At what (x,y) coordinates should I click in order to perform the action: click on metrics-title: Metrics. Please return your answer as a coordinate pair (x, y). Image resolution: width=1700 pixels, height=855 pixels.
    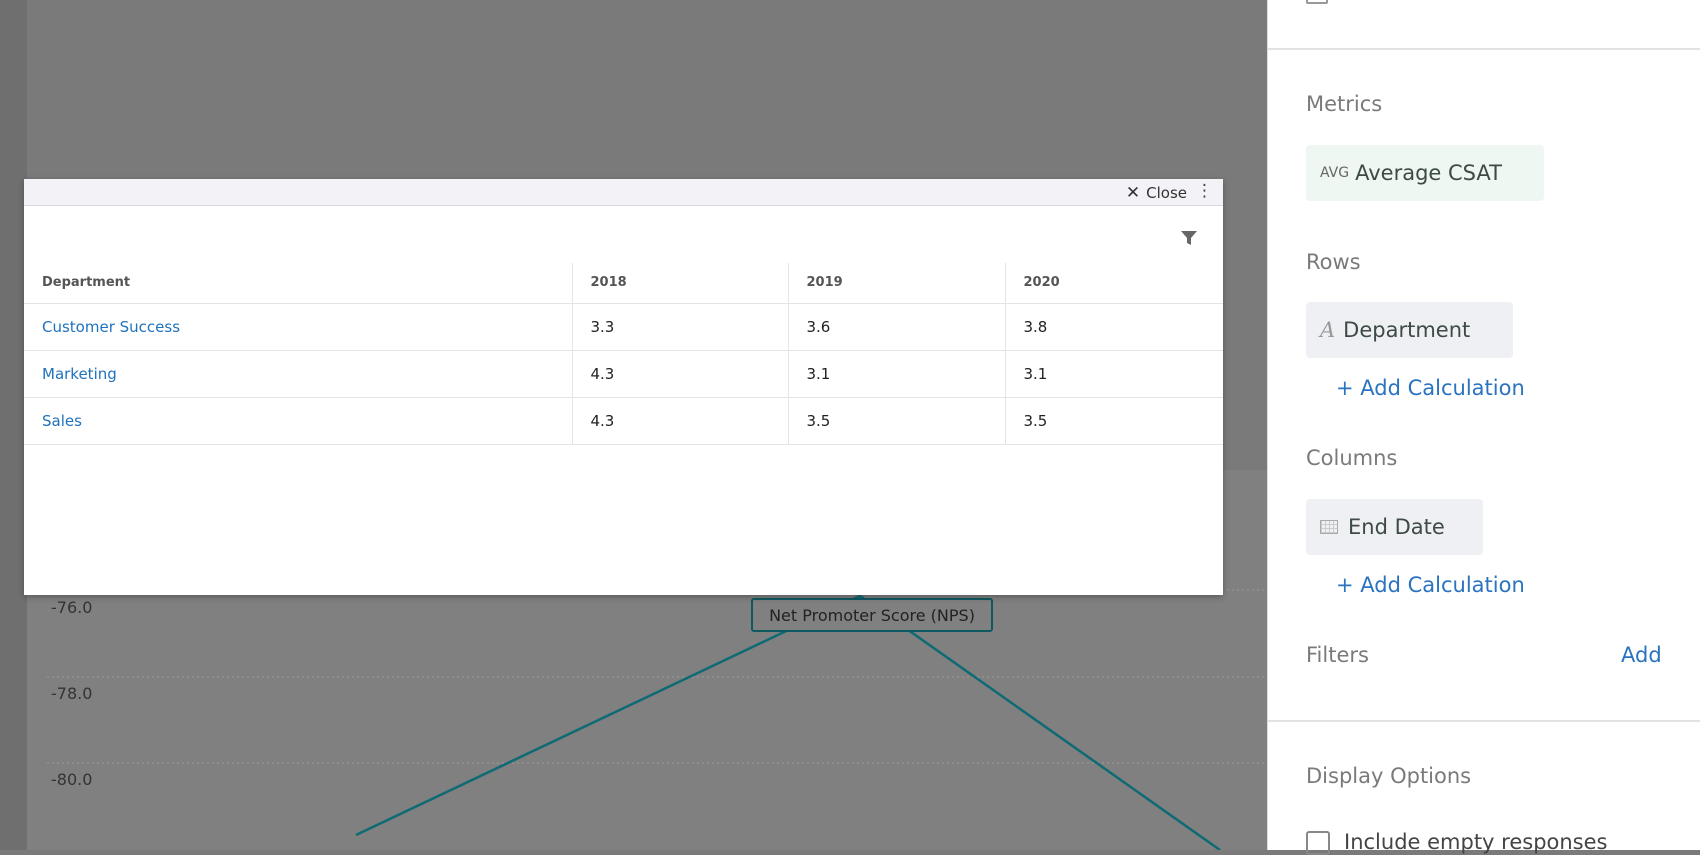
    Looking at the image, I should click on (1344, 104).